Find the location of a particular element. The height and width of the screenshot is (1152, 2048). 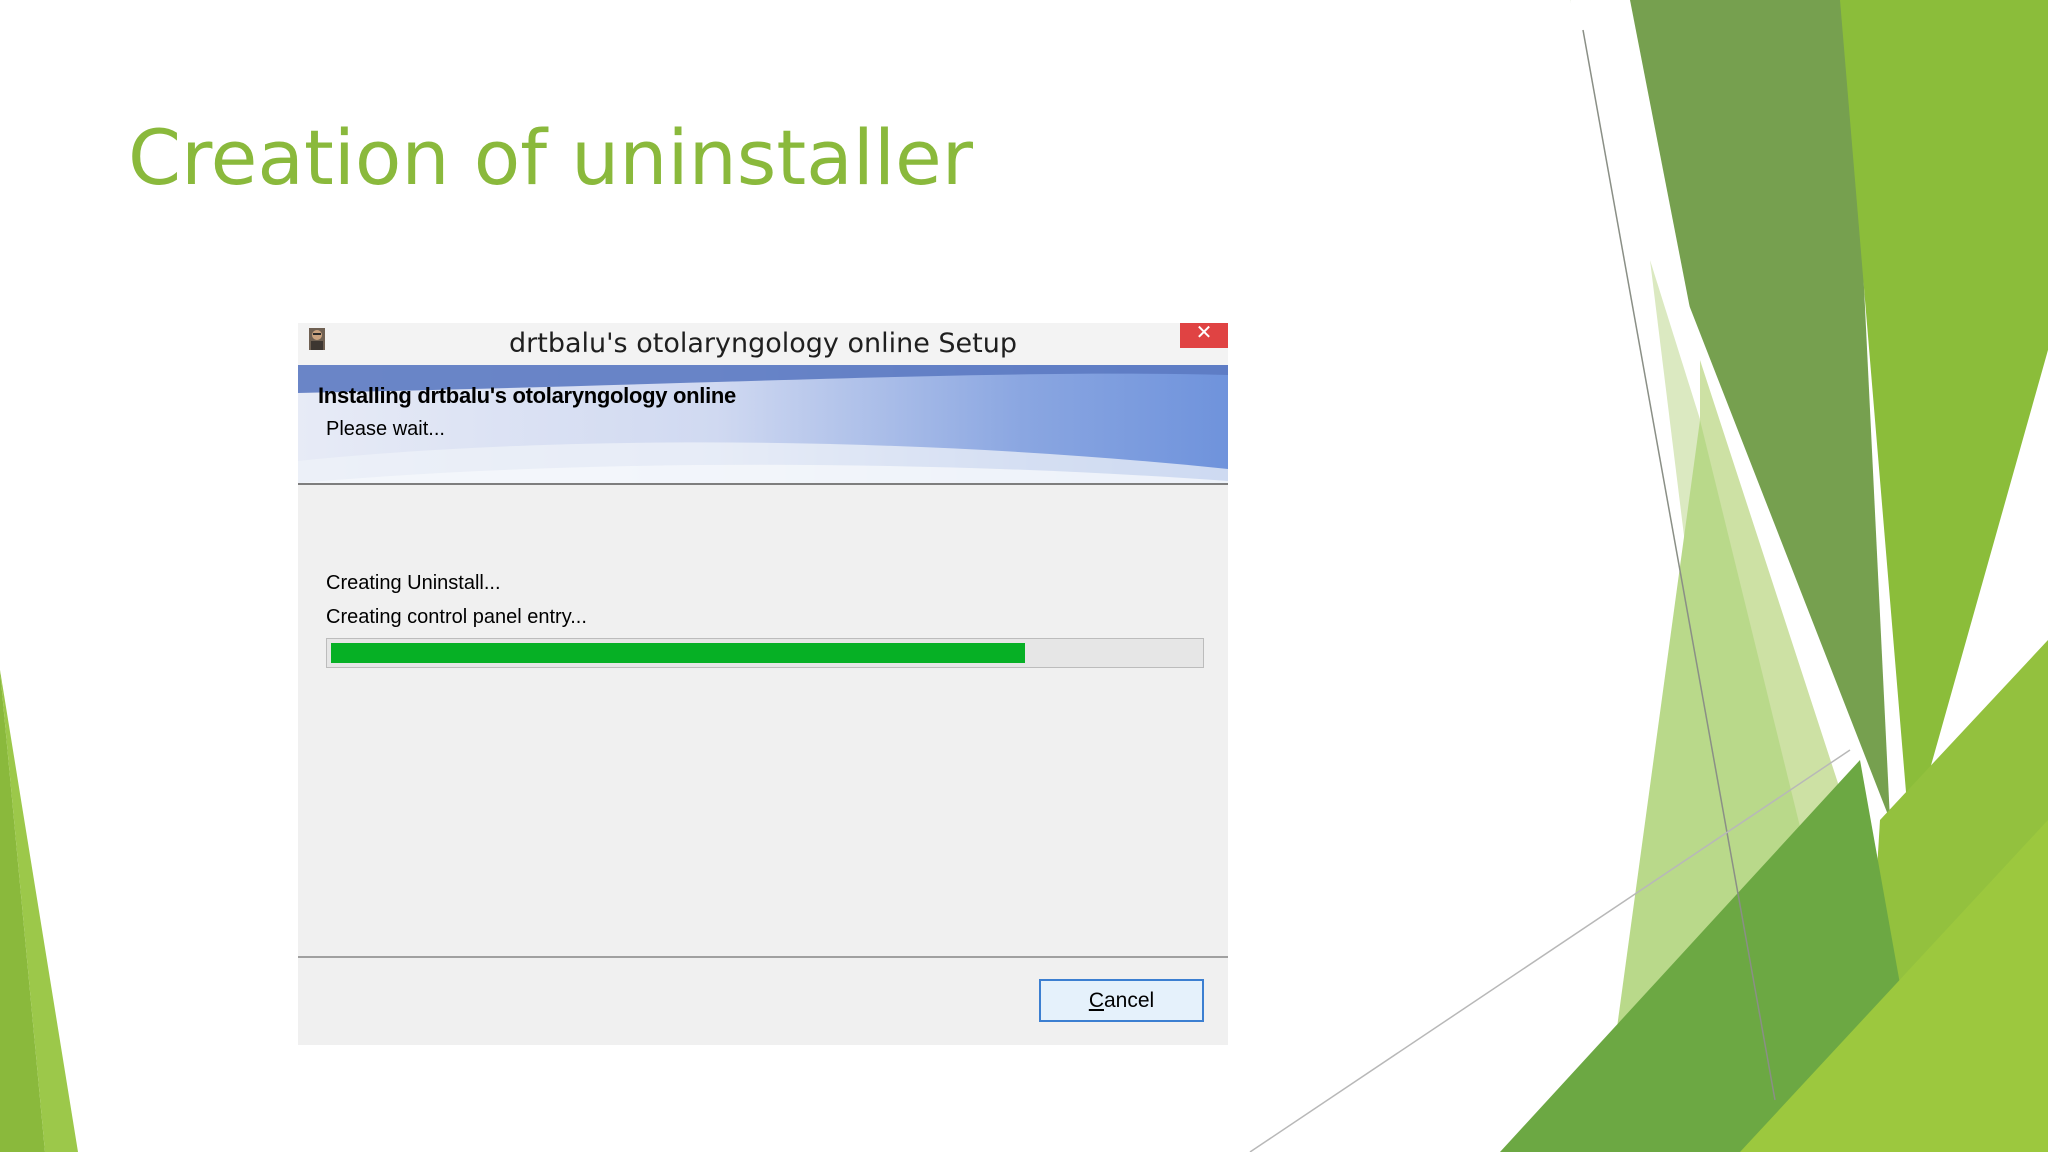

cancel-button: Cancel is located at coordinates (1121, 1000).